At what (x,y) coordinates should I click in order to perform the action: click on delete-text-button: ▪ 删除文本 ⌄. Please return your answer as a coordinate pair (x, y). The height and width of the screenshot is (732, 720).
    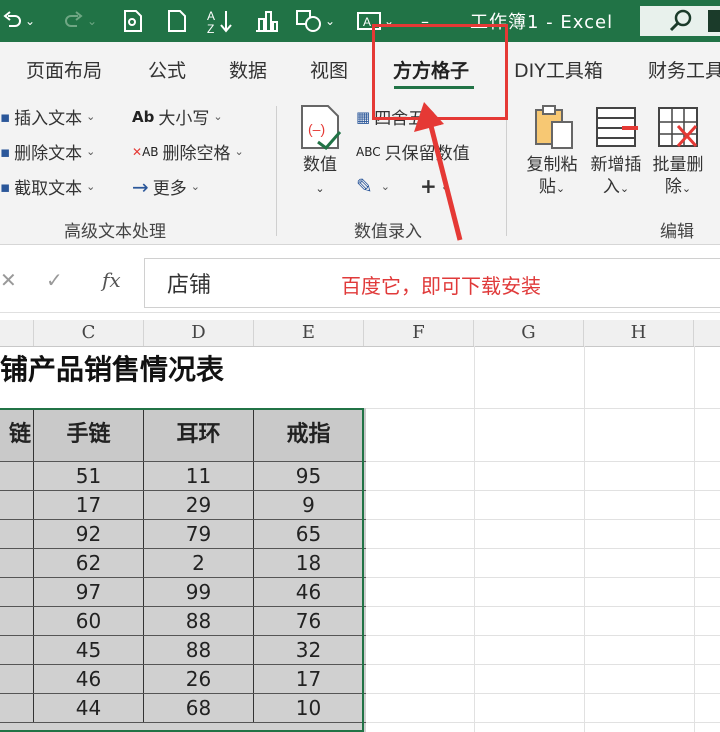
    Looking at the image, I should click on (47, 152).